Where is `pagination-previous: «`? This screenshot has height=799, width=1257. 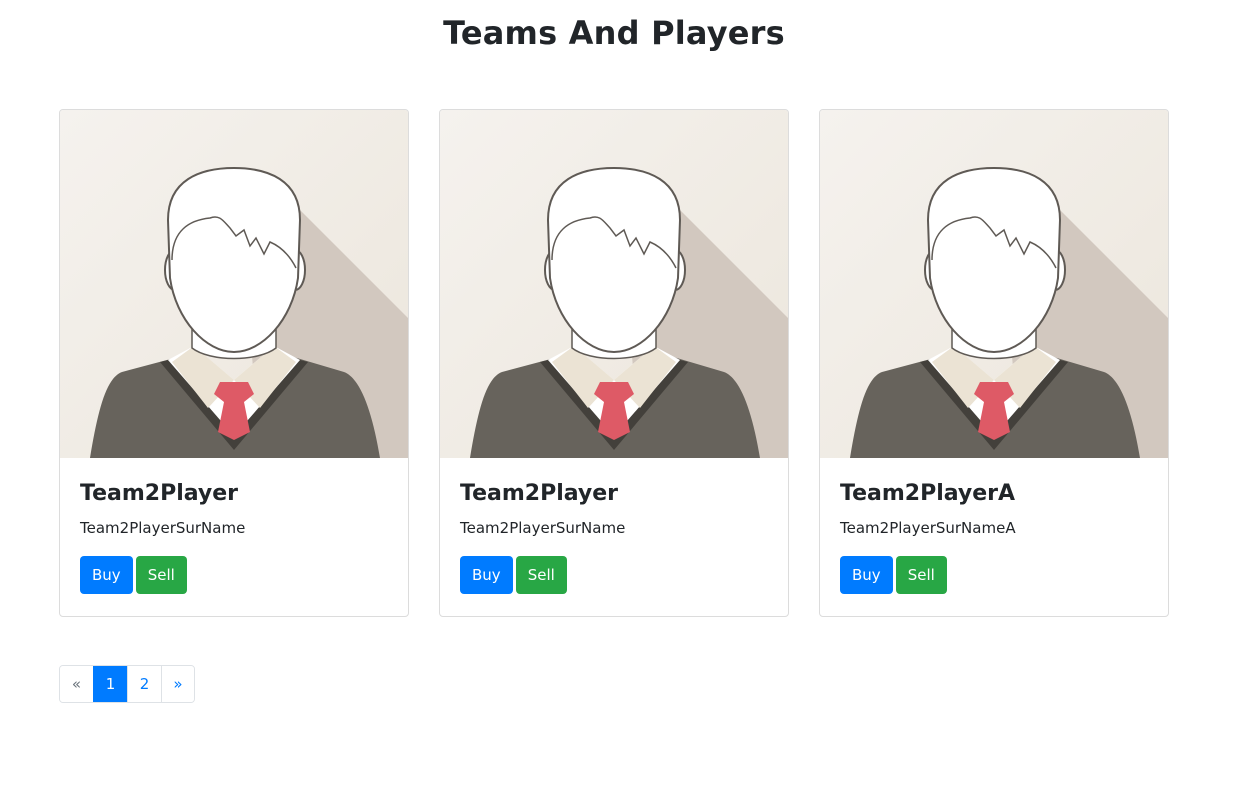 pagination-previous: « is located at coordinates (76, 684).